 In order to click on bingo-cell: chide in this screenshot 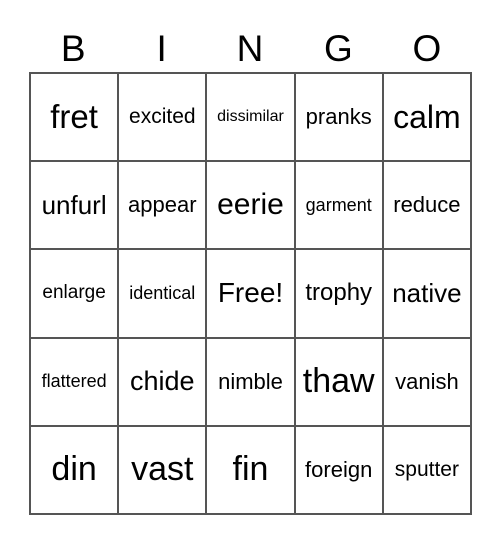, I will do `click(162, 381)`.